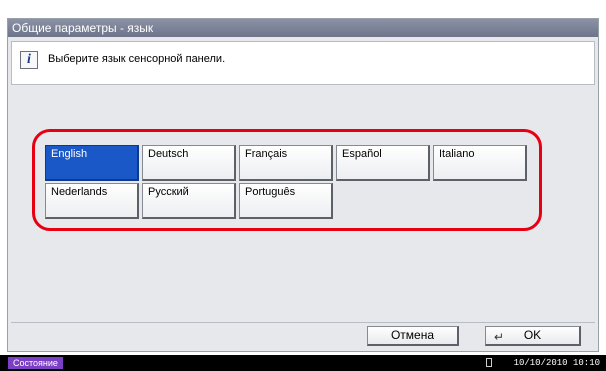 The image size is (606, 371). I want to click on language-button-espanol: Español, so click(383, 163).